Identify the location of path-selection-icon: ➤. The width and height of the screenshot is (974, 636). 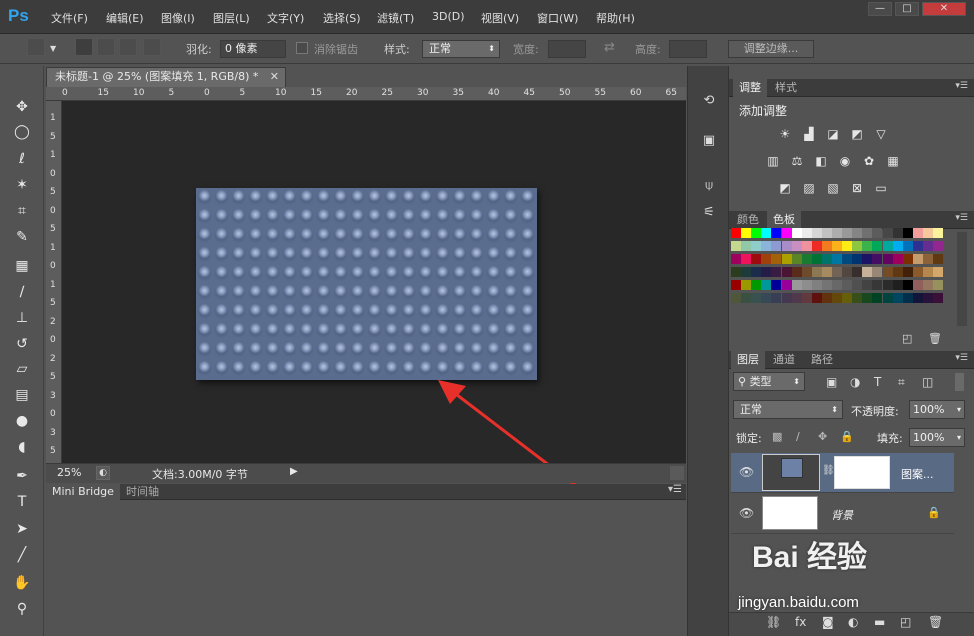
(22, 529).